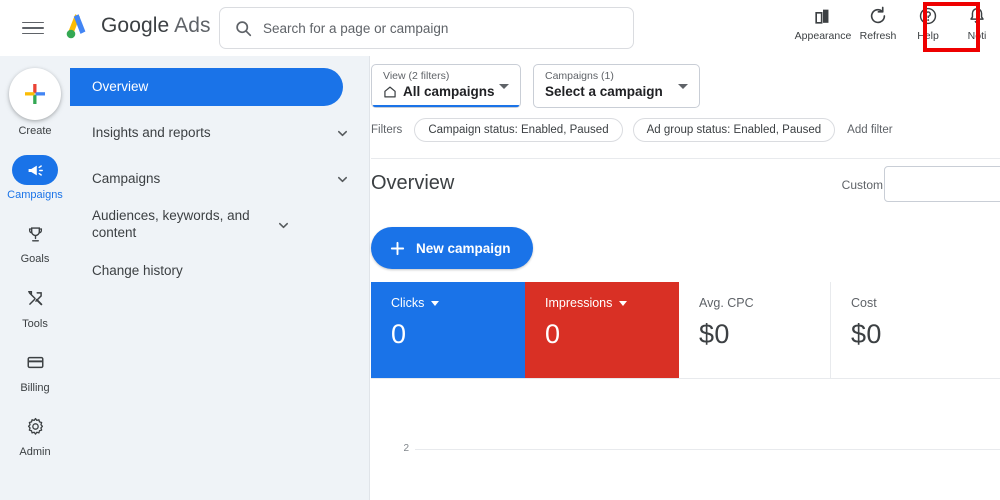  What do you see at coordinates (862, 185) in the screenshot?
I see `date-range-label: Custom` at bounding box center [862, 185].